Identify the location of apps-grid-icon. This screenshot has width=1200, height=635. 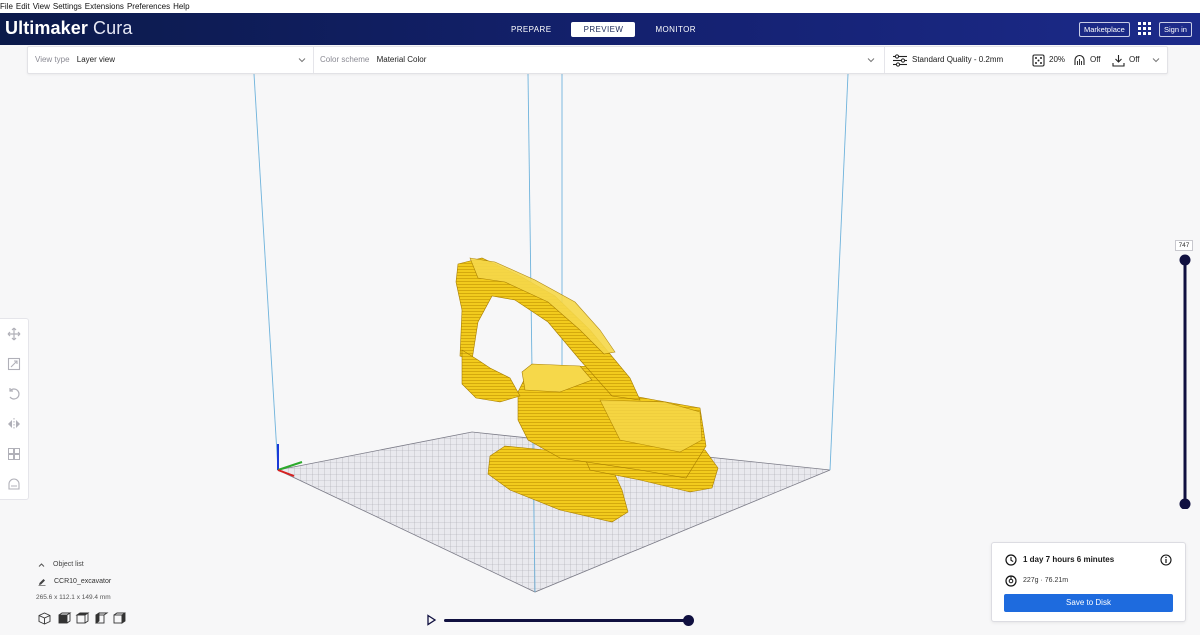
(1144, 28).